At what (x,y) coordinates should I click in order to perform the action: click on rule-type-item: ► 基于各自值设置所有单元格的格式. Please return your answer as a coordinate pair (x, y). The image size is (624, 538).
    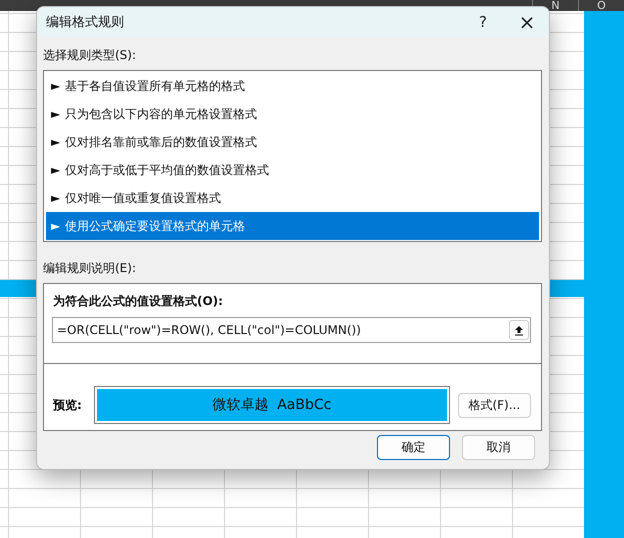
    Looking at the image, I should click on (292, 86).